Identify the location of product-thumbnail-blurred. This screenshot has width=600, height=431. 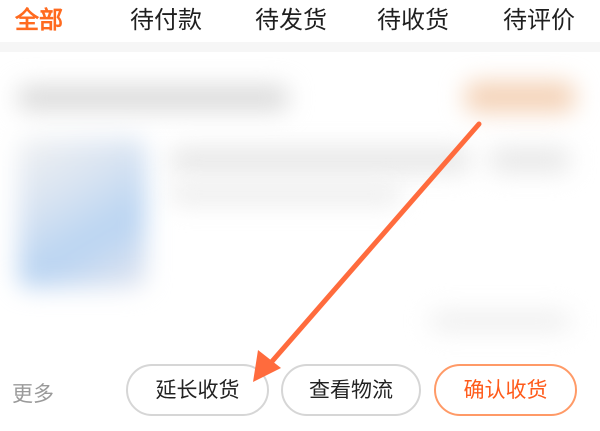
(82, 213).